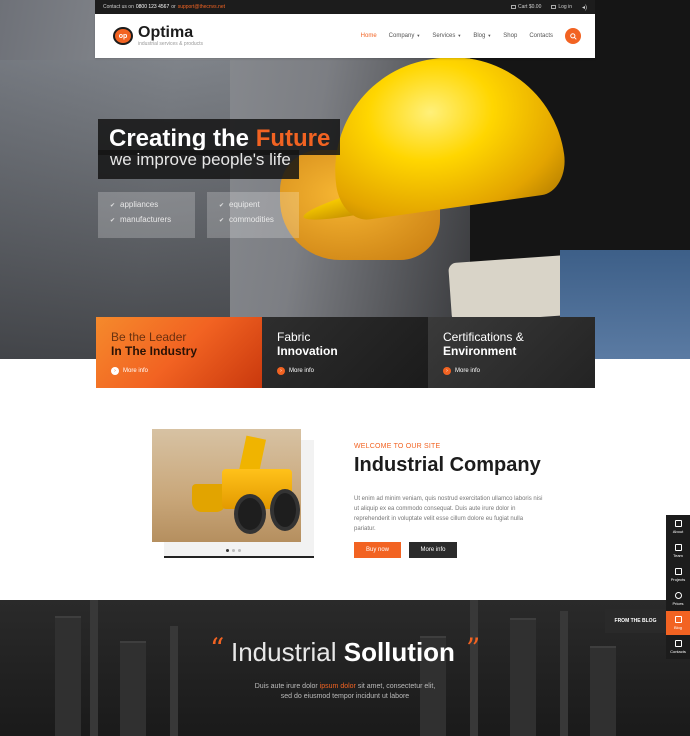 Image resolution: width=690 pixels, height=736 pixels. Describe the element at coordinates (217, 648) in the screenshot. I see `quote-open-icon: “` at that location.